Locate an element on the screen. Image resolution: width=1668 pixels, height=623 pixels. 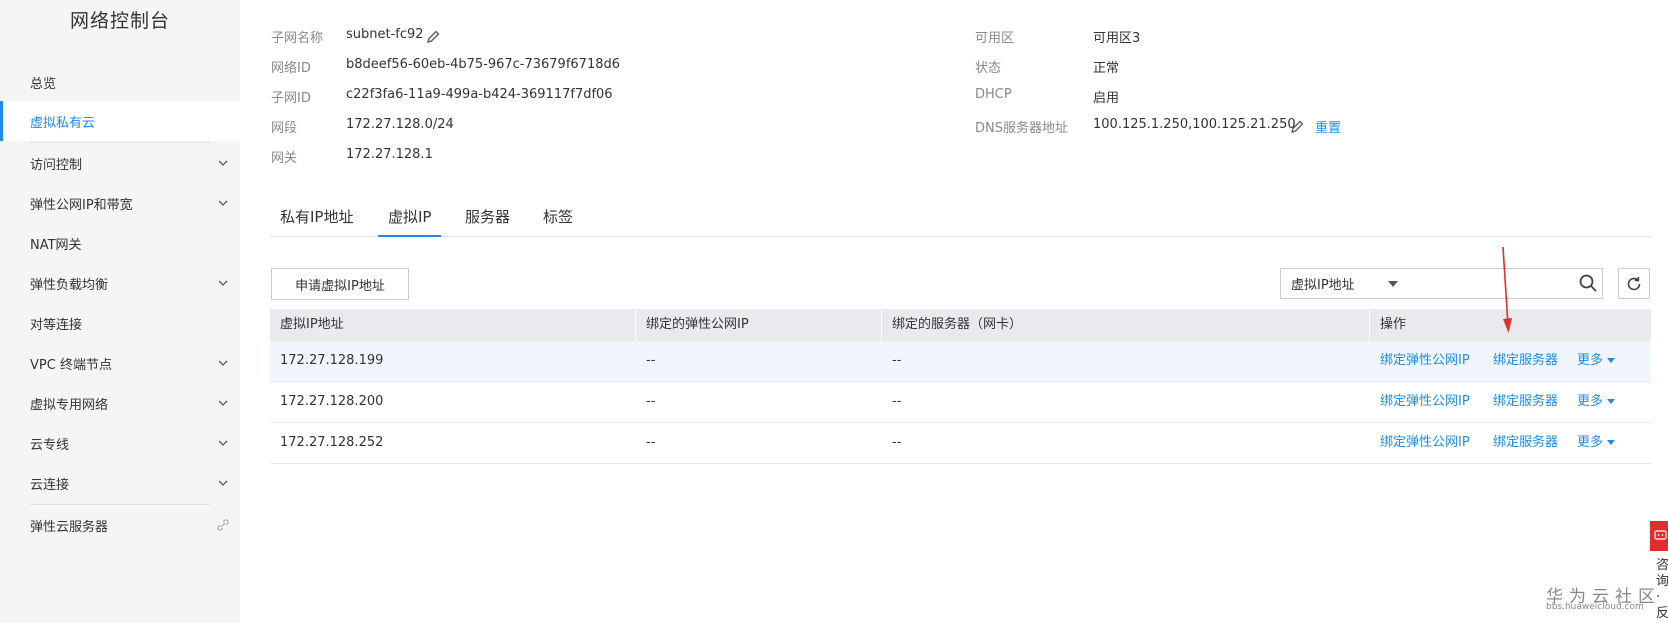
table-row: 172.27.128.252 -- -- 绑定弹性公网IP 绑定服务器 更多 is located at coordinates (960, 443).